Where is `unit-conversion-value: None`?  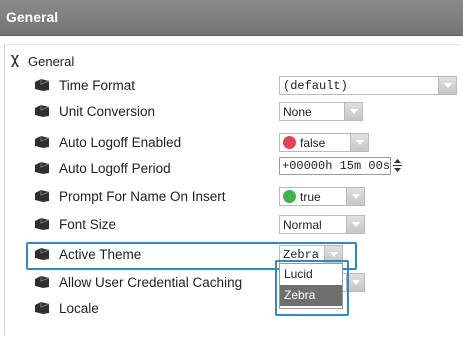
unit-conversion-value: None is located at coordinates (297, 111).